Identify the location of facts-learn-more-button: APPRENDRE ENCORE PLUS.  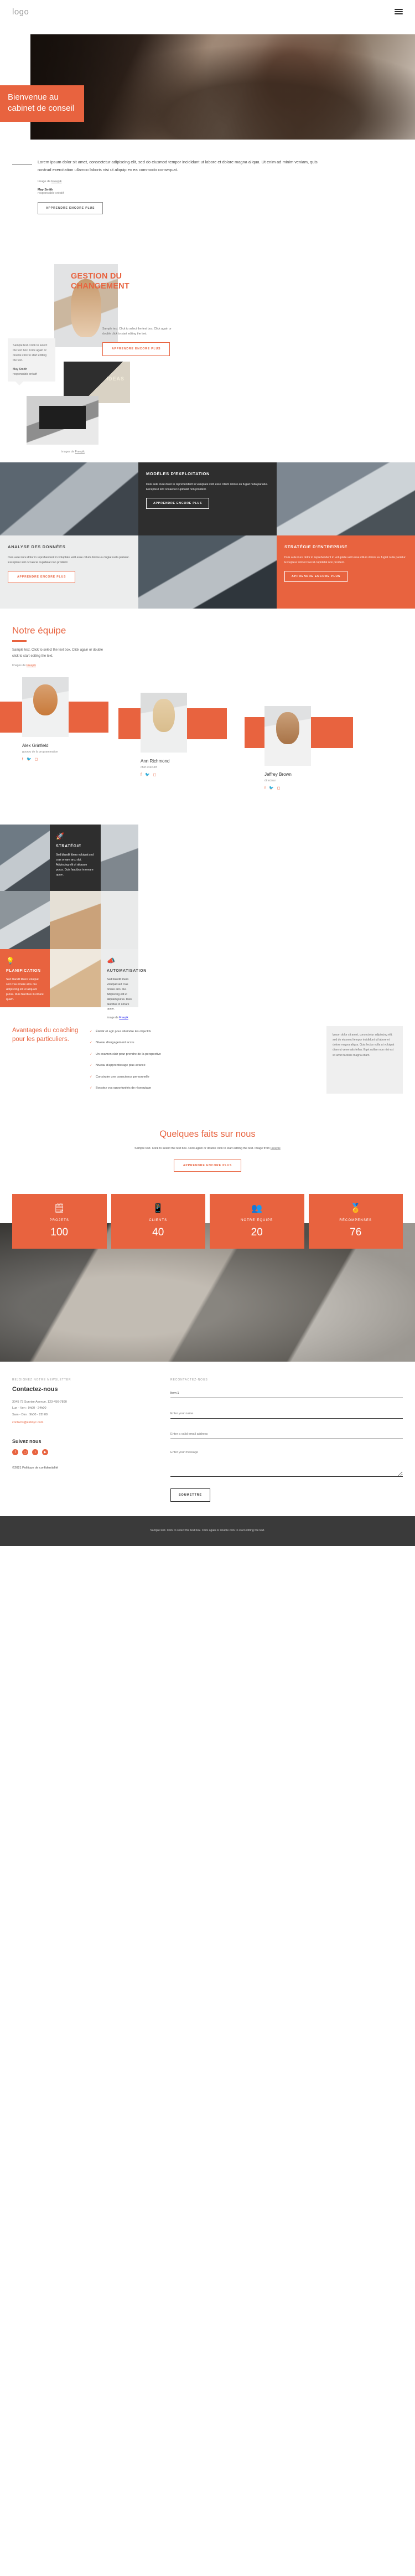
(207, 1166).